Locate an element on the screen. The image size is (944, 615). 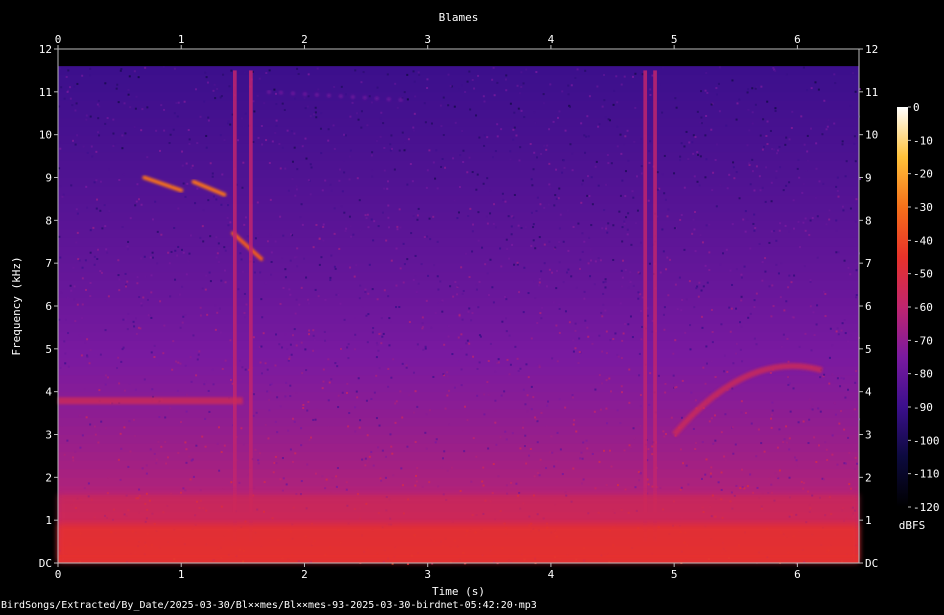
colorbar-tick-label: -100 is located at coordinates (926, 440).